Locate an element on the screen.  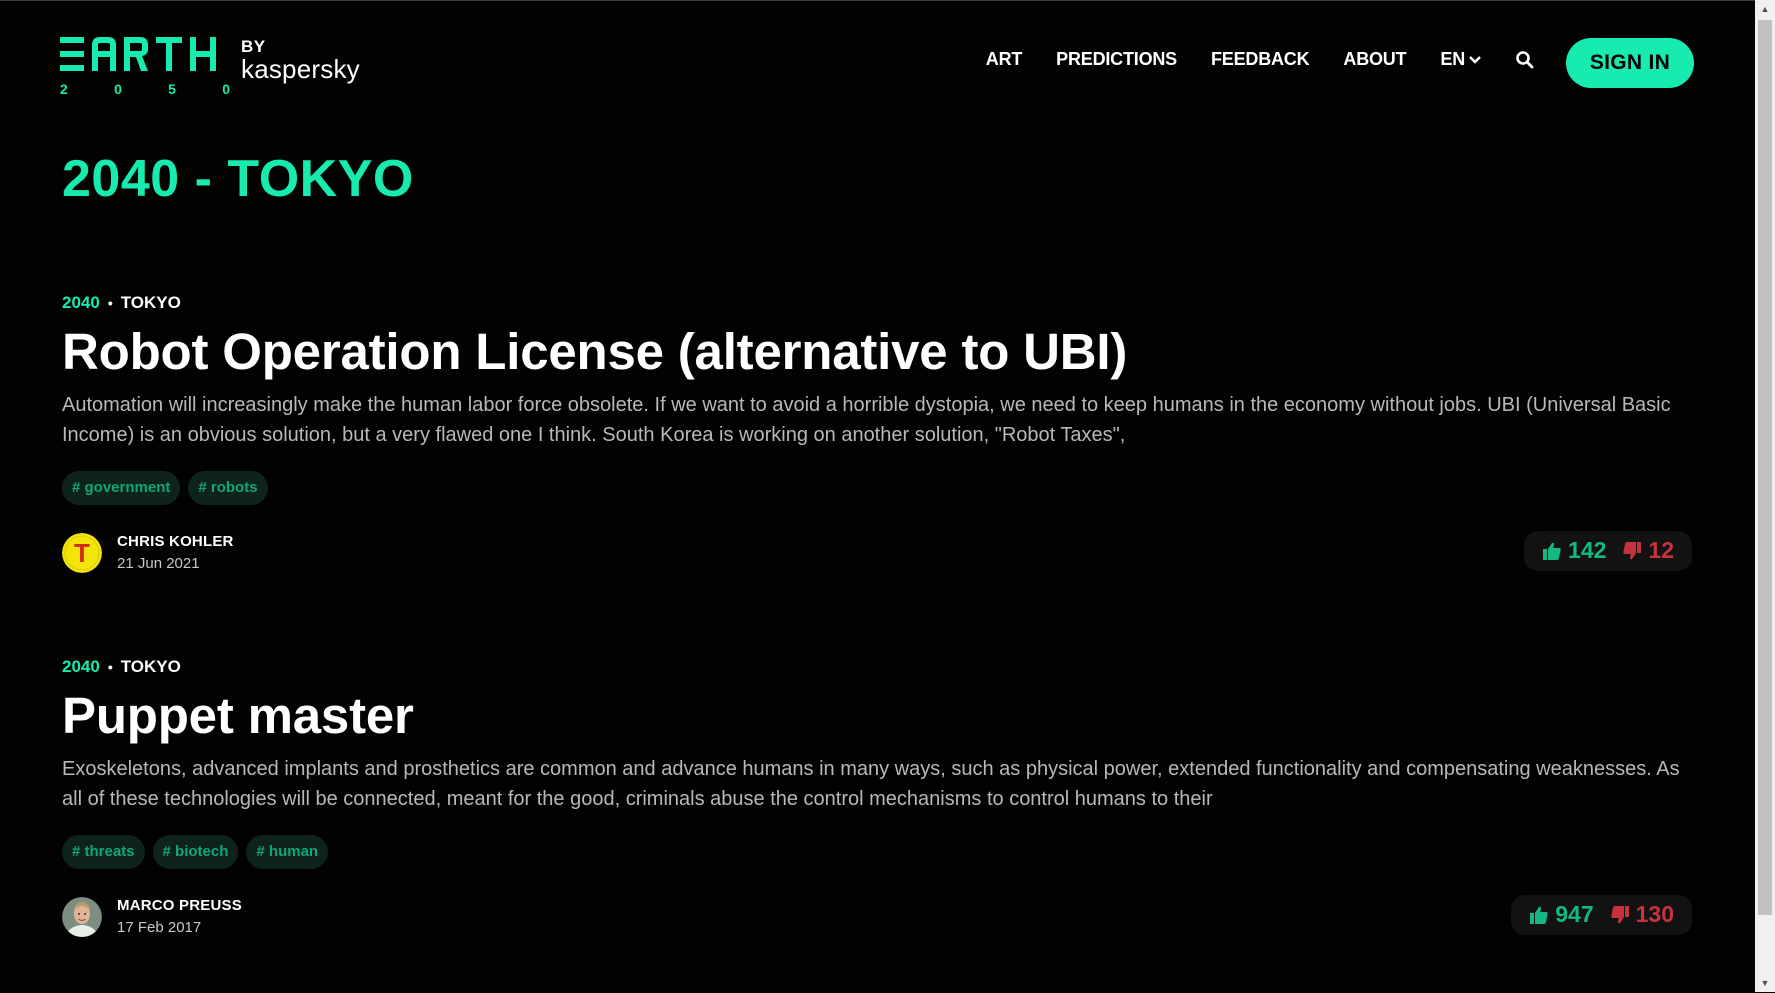
search-button is located at coordinates (1525, 60).